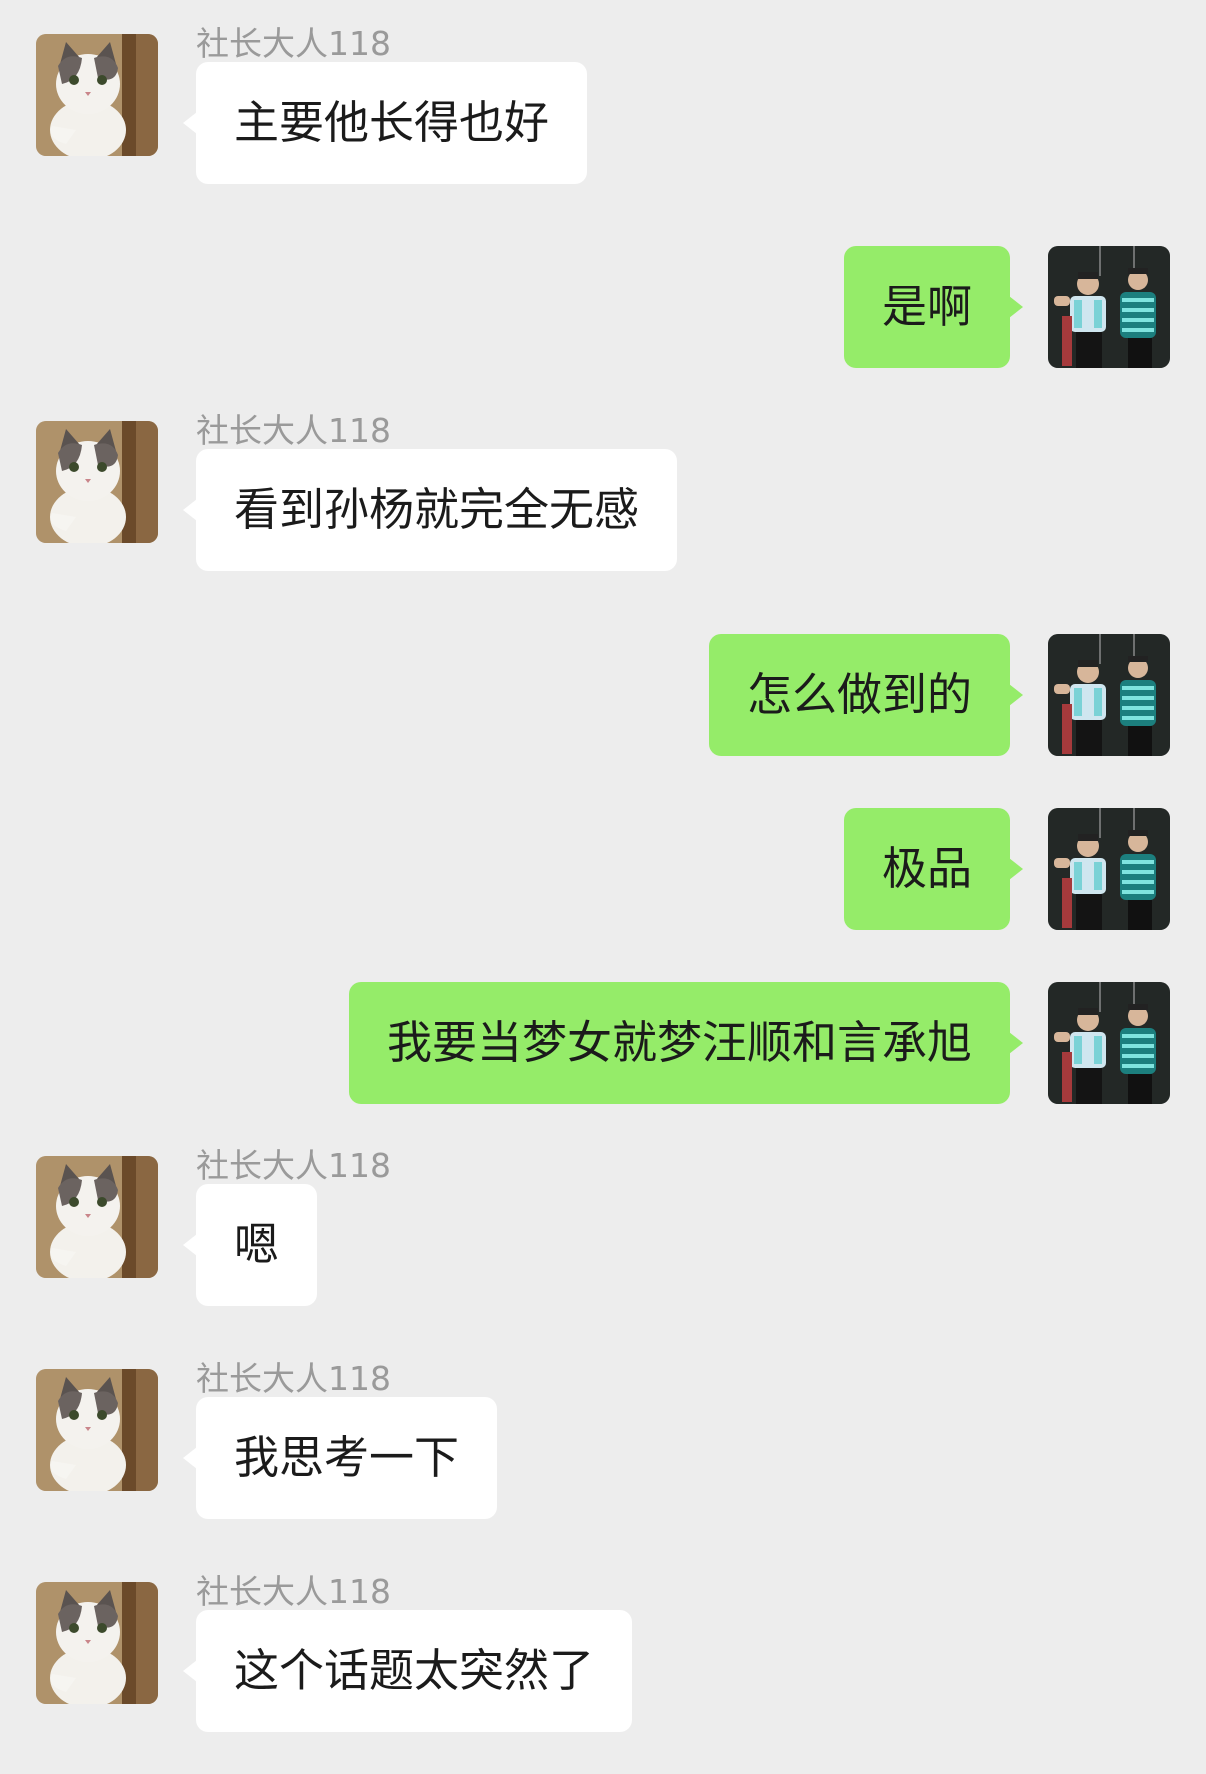  I want to click on message-bubble: 怎么做到的, so click(866, 695).